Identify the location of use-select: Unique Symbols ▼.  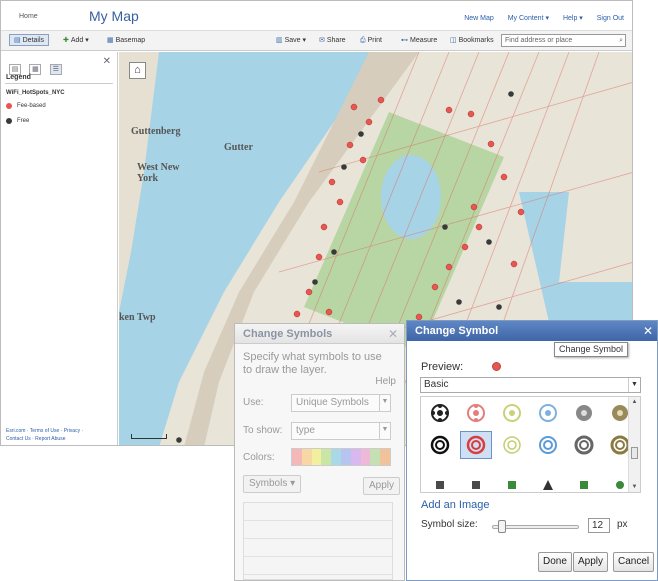
(341, 403).